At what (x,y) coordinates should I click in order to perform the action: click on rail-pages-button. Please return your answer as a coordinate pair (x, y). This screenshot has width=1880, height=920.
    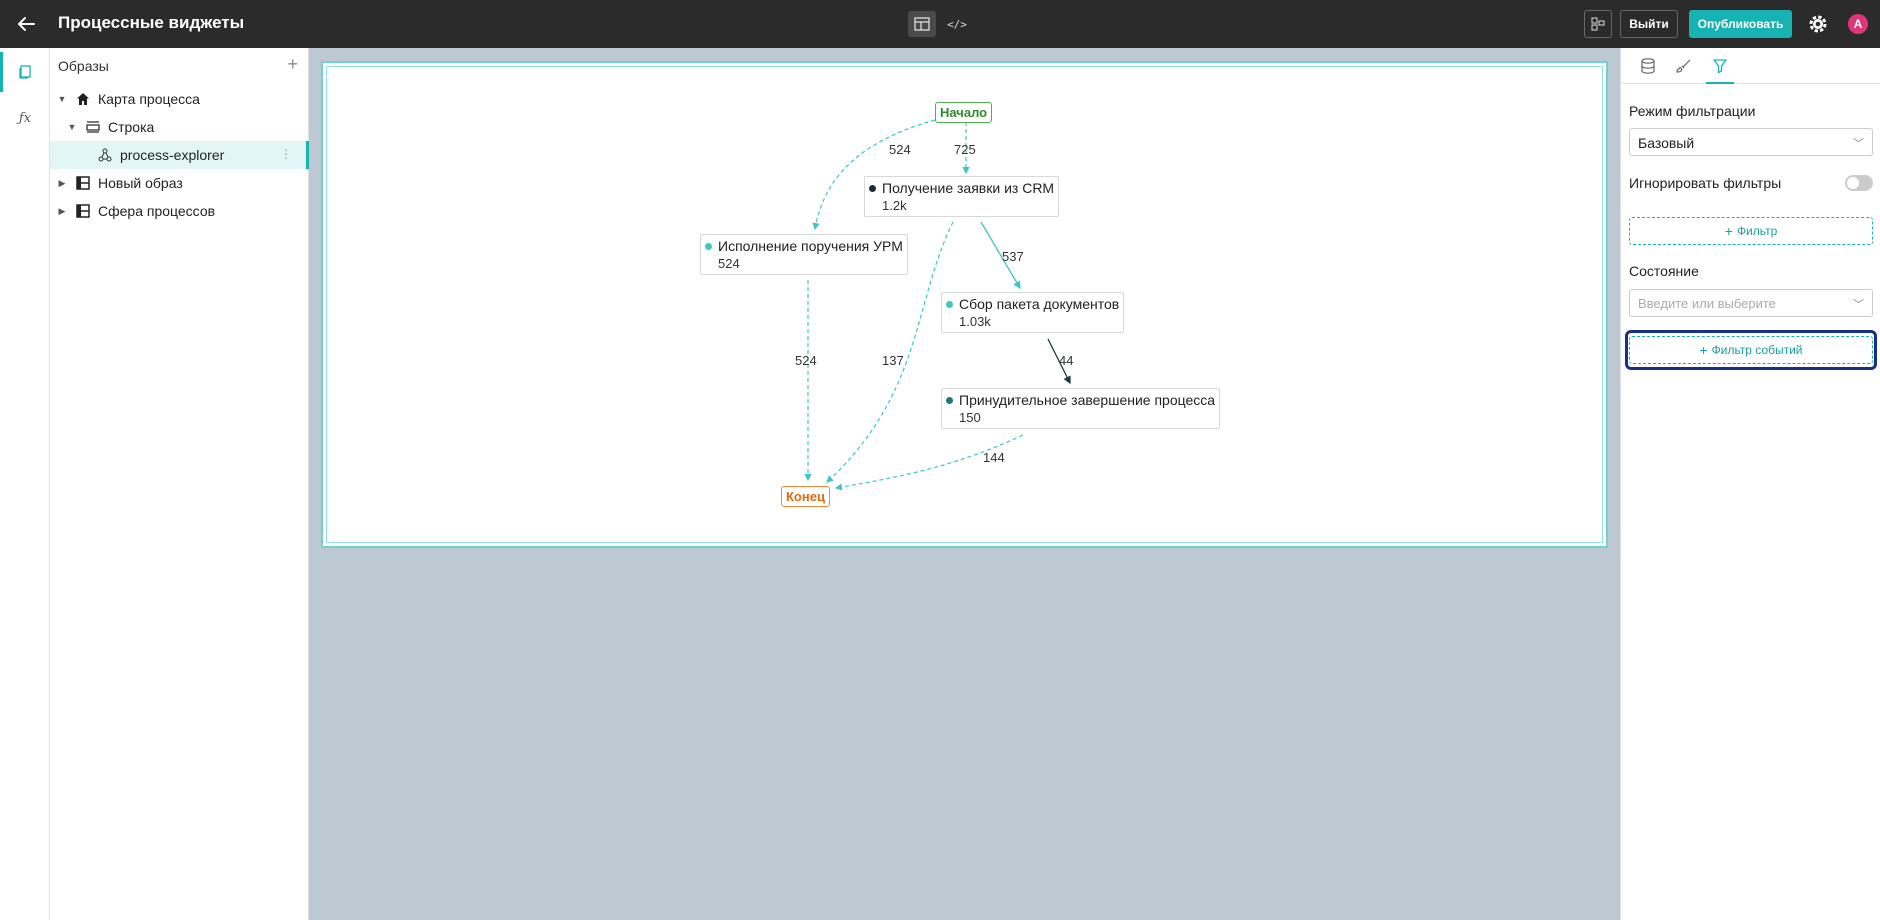
    Looking at the image, I should click on (25, 72).